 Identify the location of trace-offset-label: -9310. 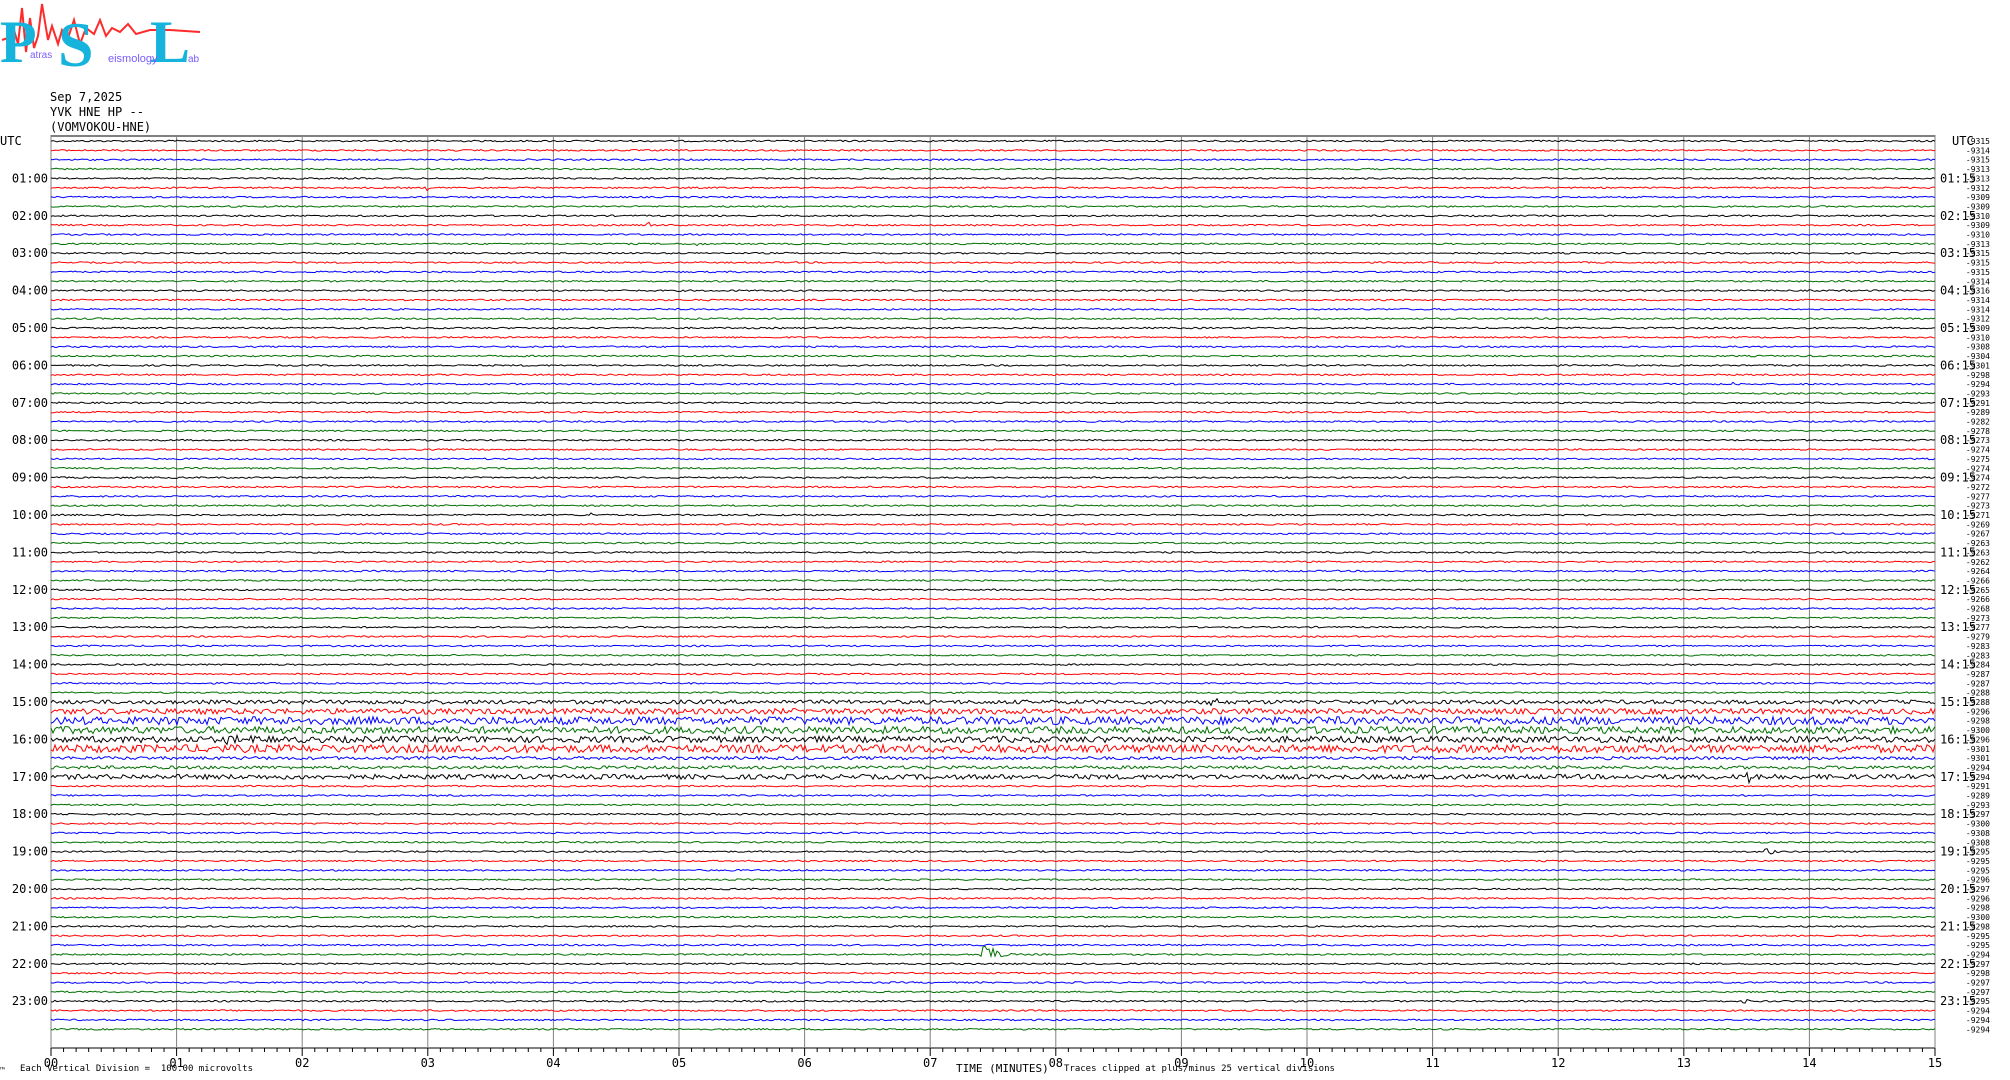
(1978, 235).